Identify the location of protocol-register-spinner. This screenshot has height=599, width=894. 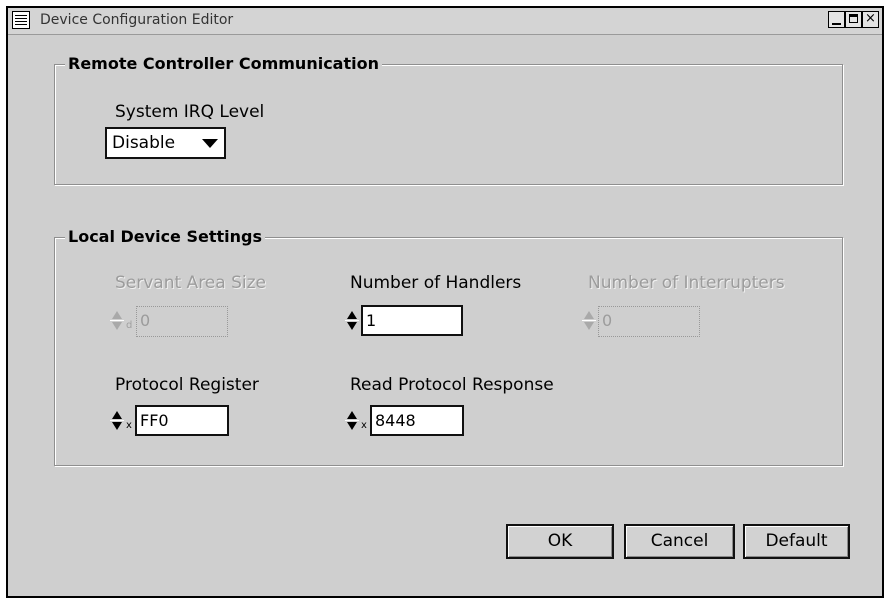
(117, 421).